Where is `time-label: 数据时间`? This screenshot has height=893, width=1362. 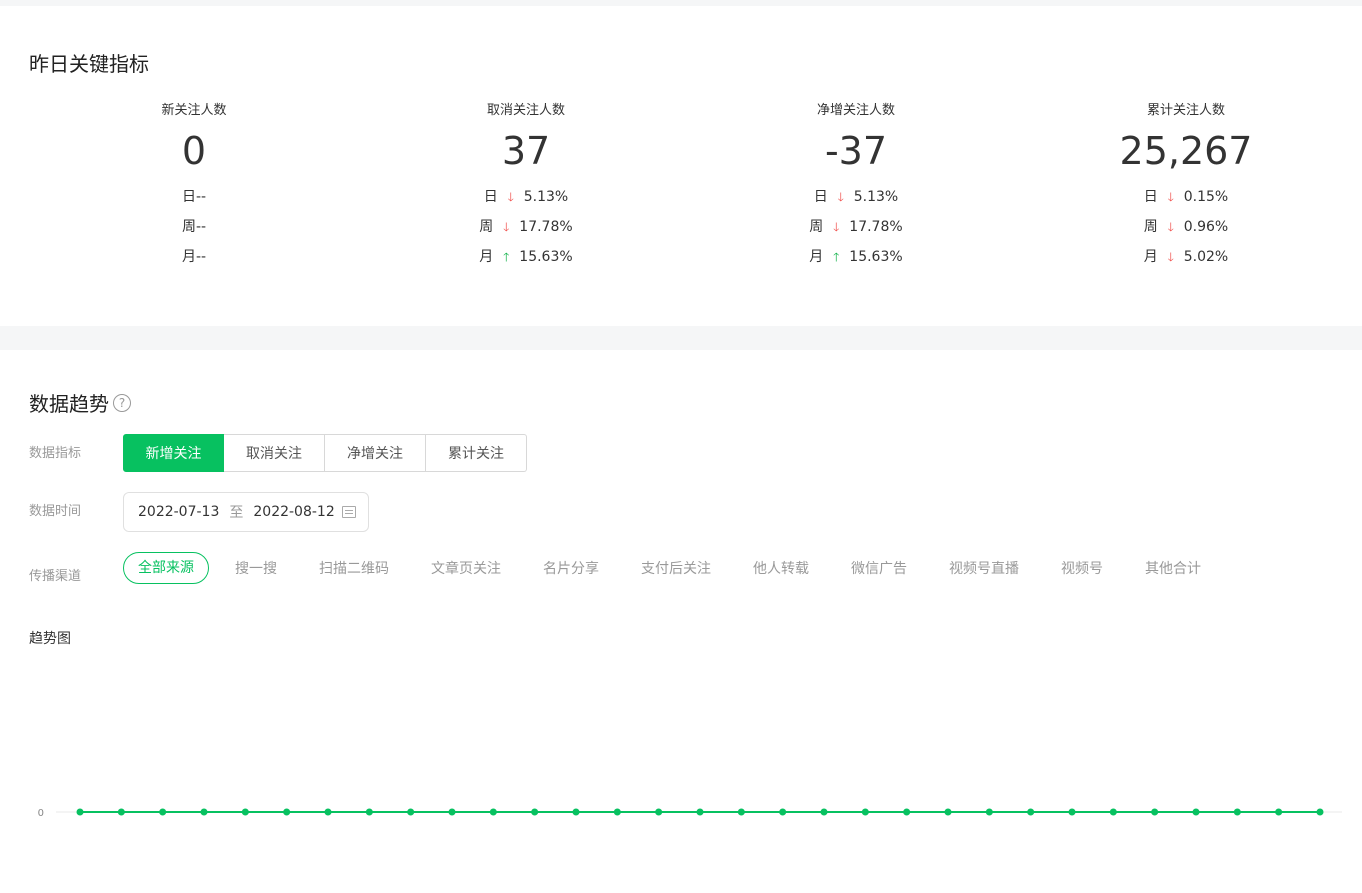 time-label: 数据时间 is located at coordinates (55, 511).